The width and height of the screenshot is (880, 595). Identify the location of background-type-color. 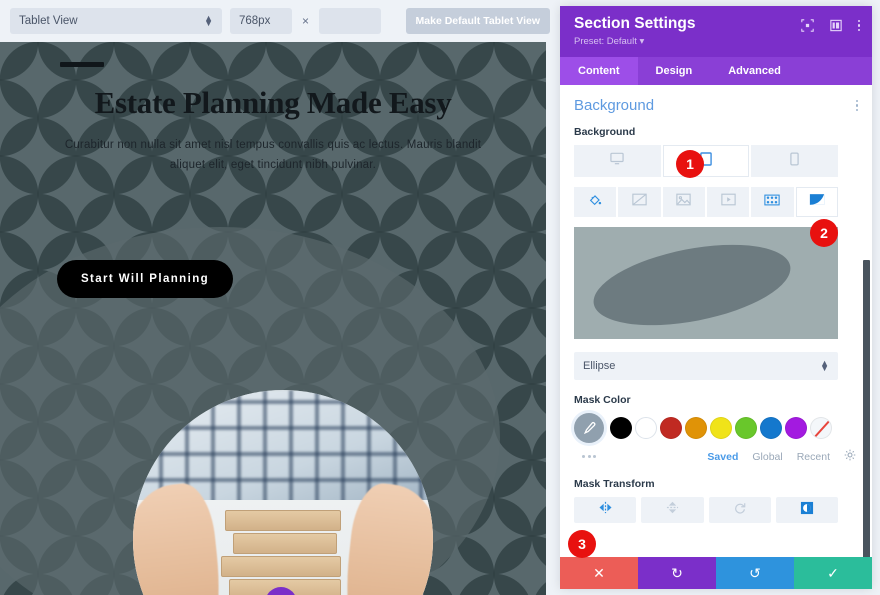
(596, 202).